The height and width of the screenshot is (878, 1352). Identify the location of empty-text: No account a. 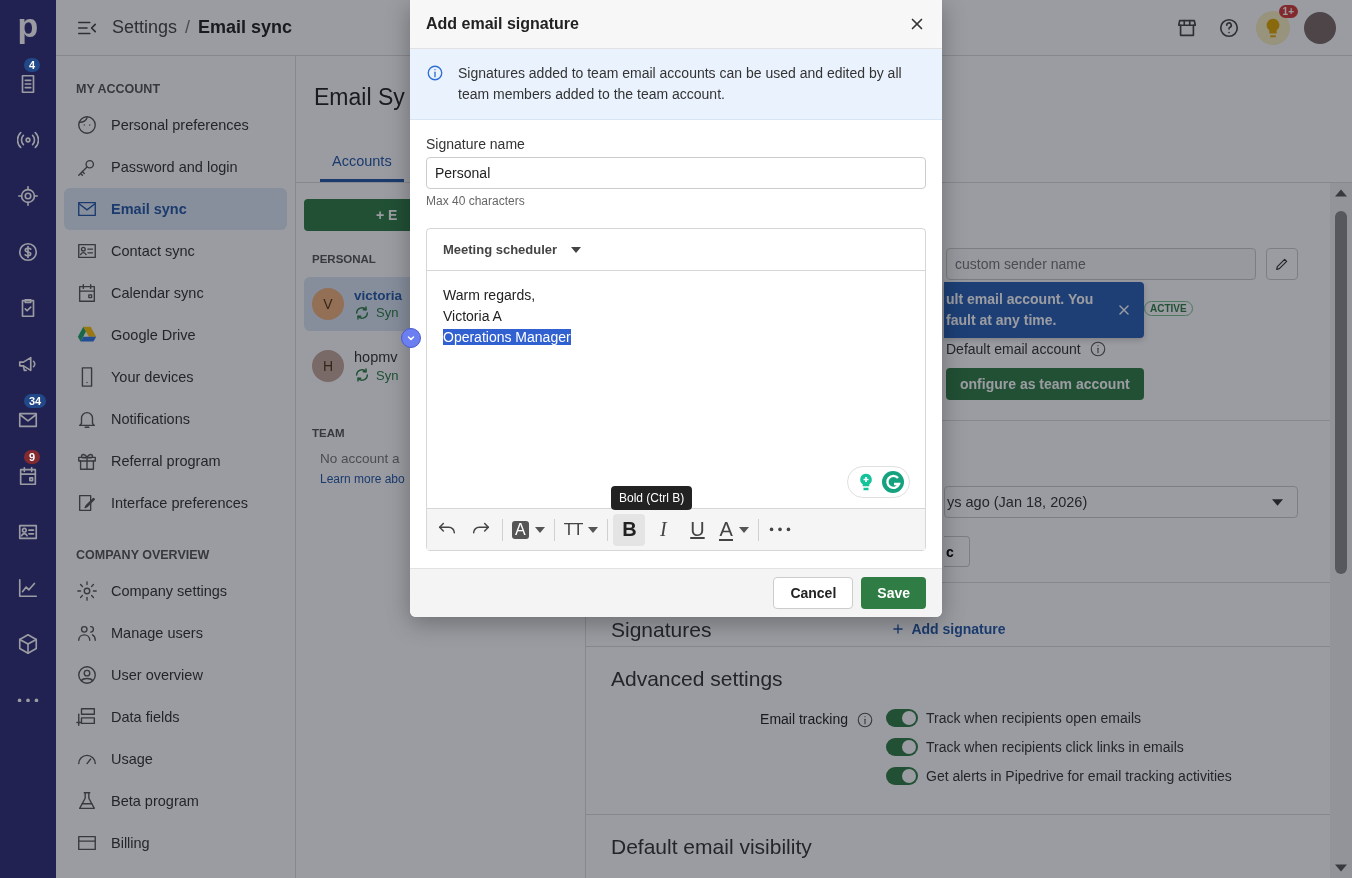
(360, 459).